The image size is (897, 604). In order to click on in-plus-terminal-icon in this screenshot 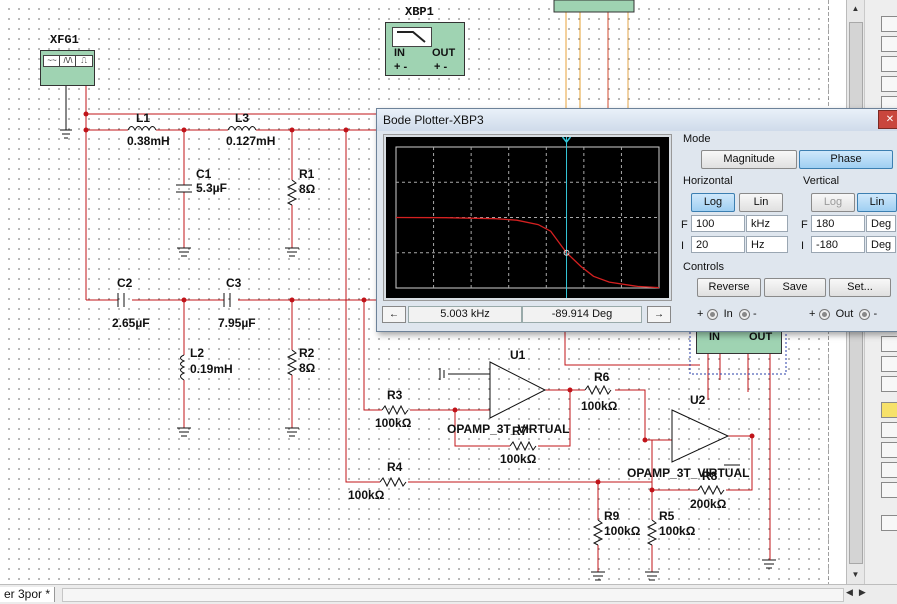, I will do `click(712, 314)`.